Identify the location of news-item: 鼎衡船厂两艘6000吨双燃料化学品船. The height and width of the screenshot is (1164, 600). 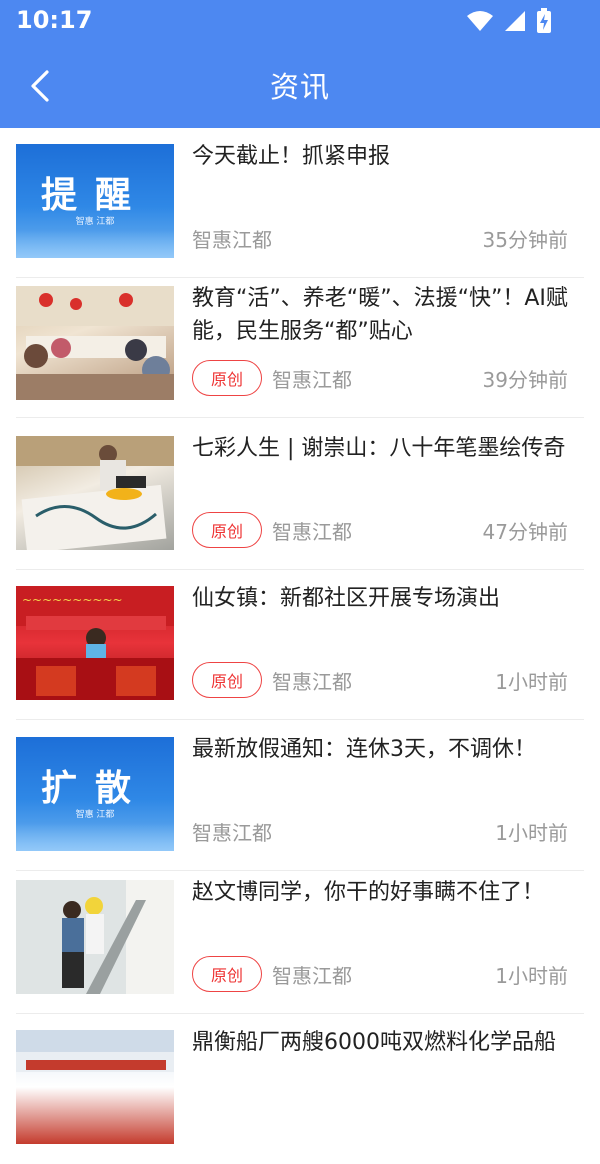
(300, 1089).